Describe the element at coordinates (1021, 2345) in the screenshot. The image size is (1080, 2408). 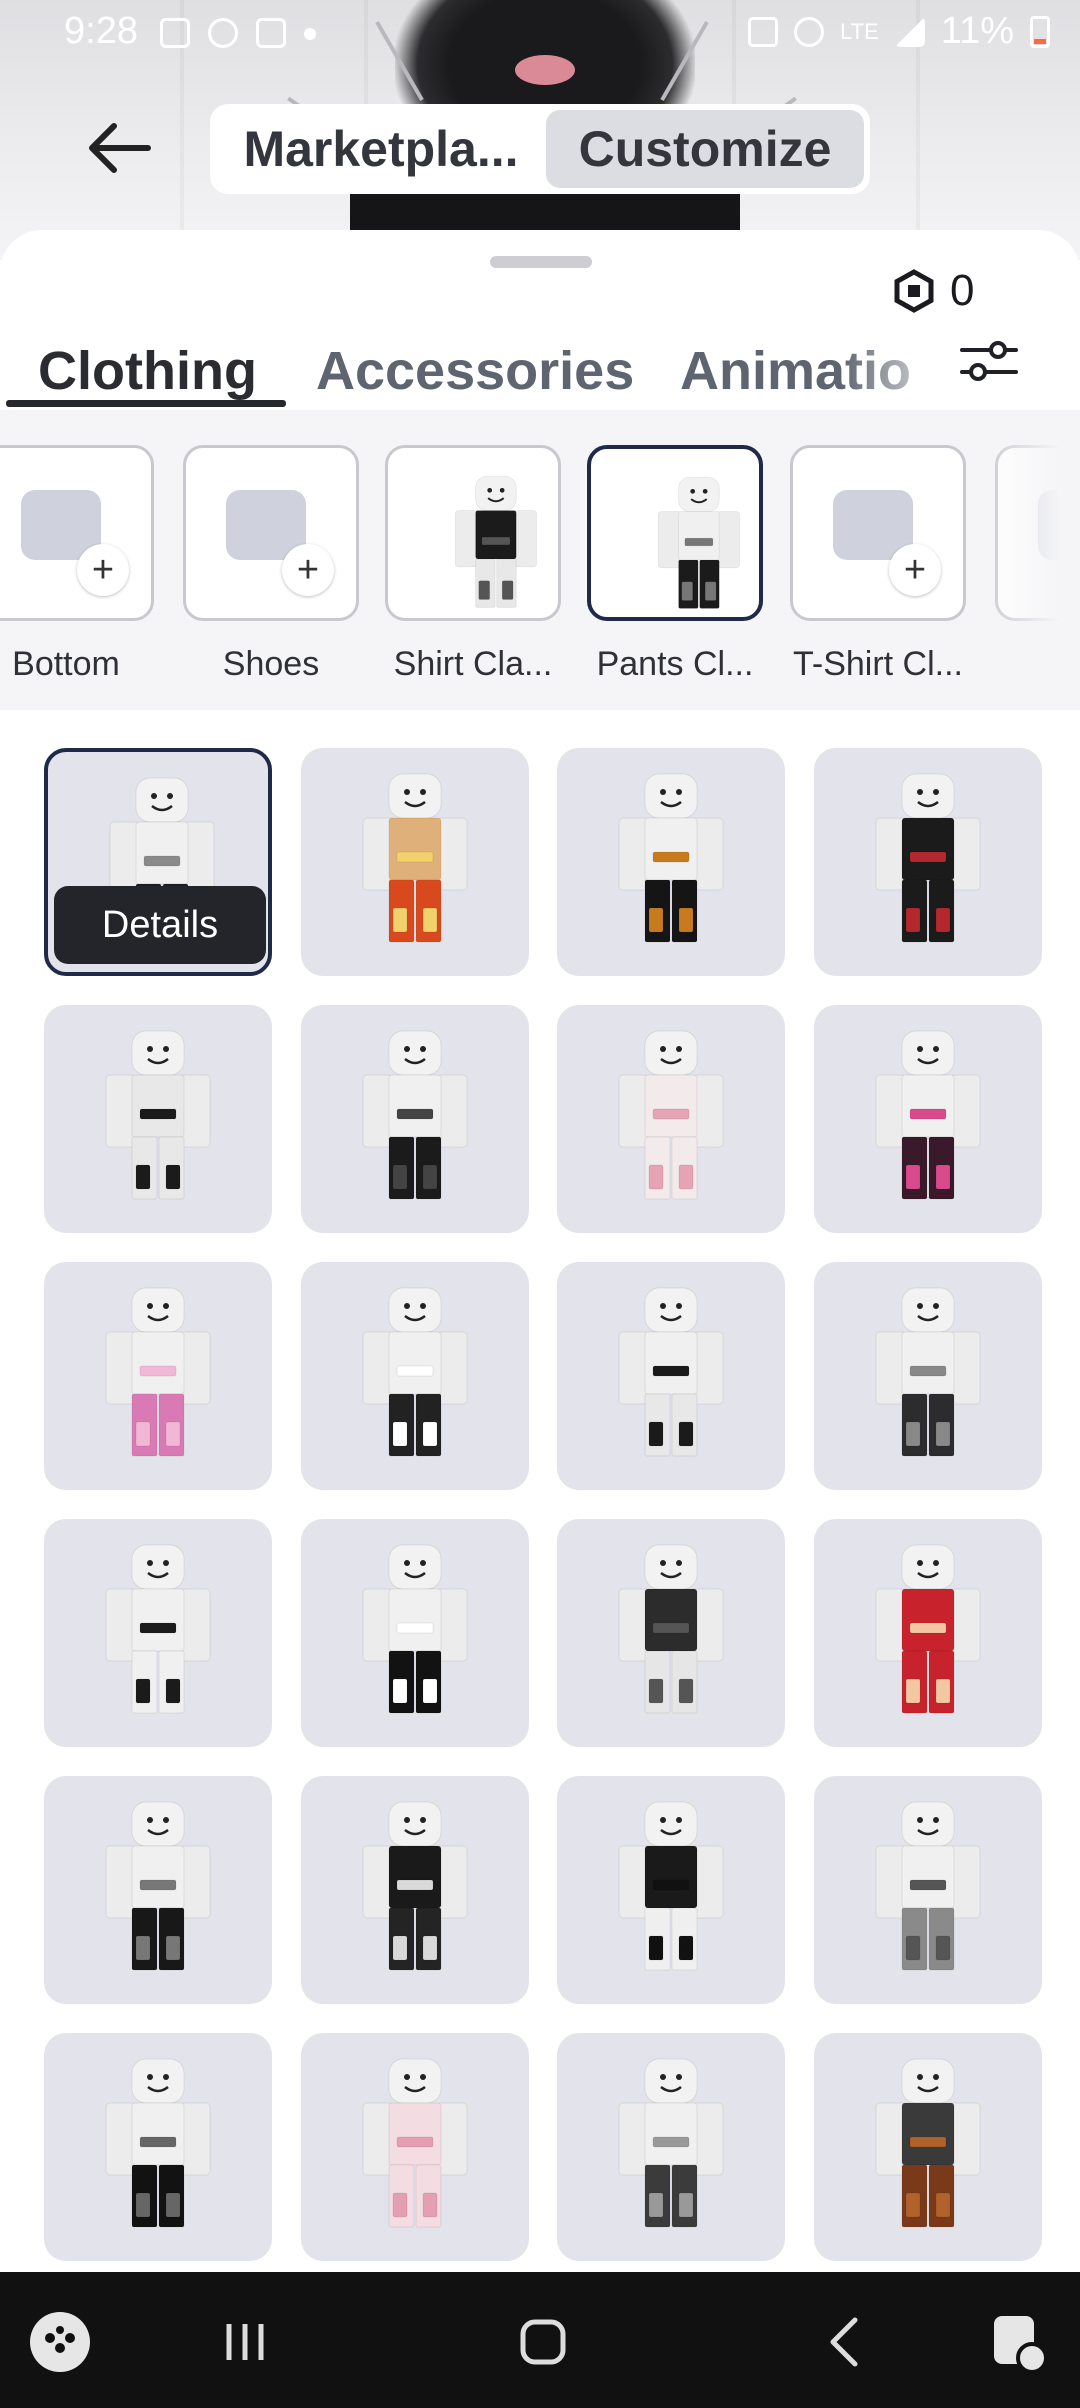
I see `accessibility-icon` at that location.